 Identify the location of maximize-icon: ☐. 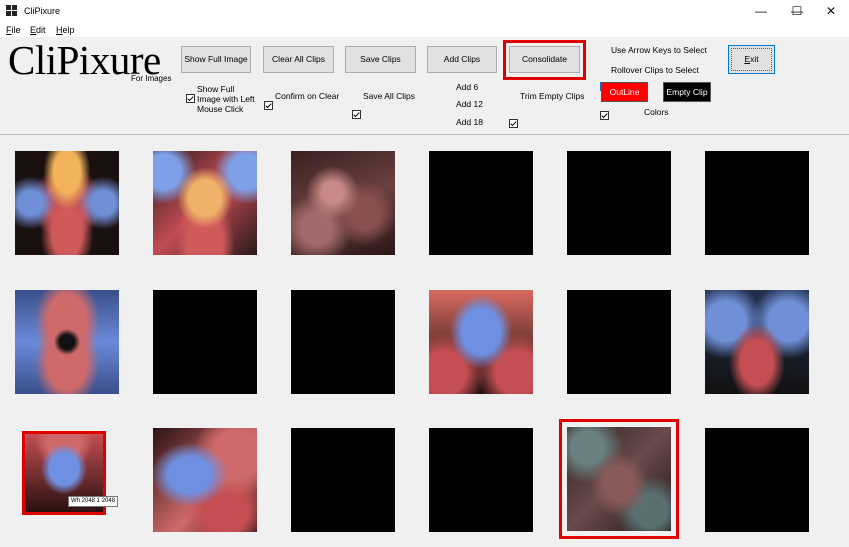
(797, 11).